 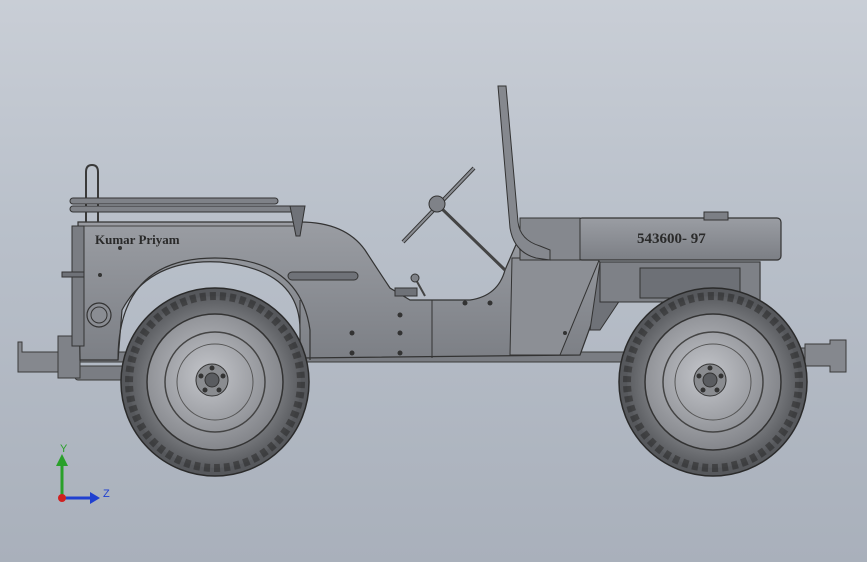 I want to click on rear-wheel, so click(x=713, y=382).